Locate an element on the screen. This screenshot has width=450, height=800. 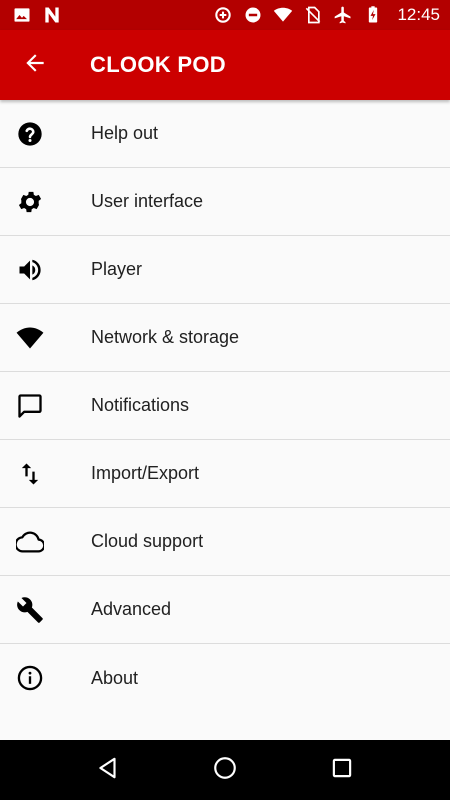
volume-icon is located at coordinates (30, 270).